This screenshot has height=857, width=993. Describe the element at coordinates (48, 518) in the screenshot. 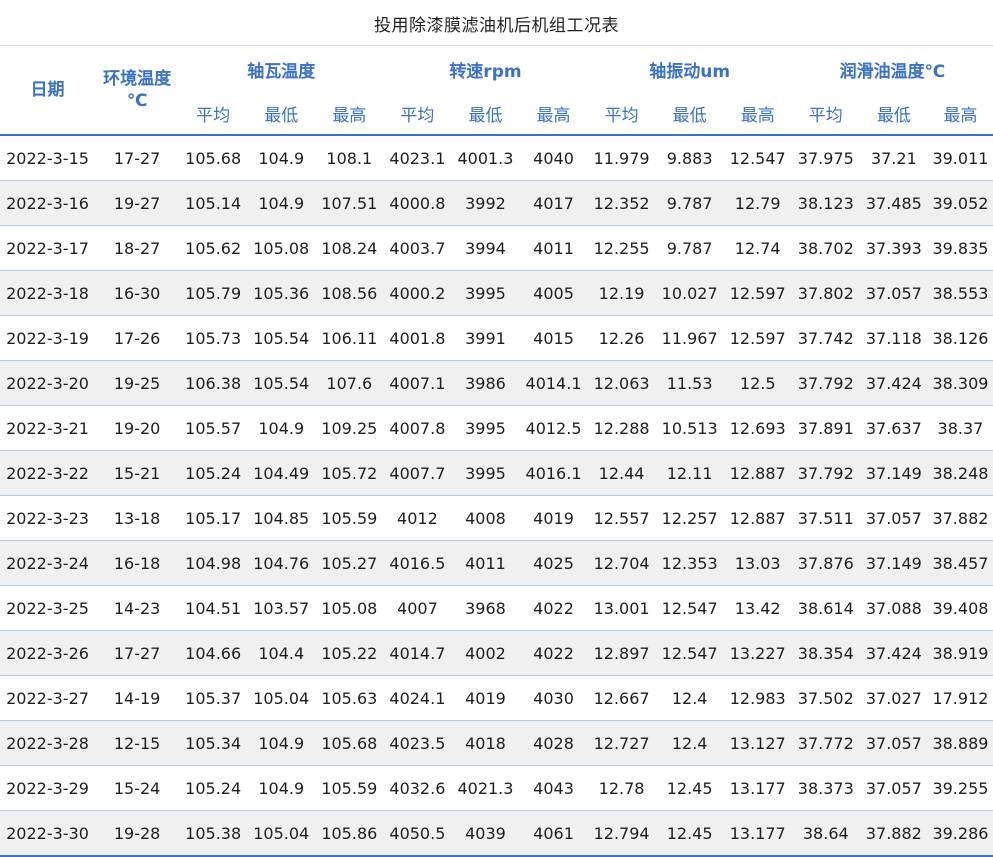

I see `table-cell: 2022-3-23` at that location.